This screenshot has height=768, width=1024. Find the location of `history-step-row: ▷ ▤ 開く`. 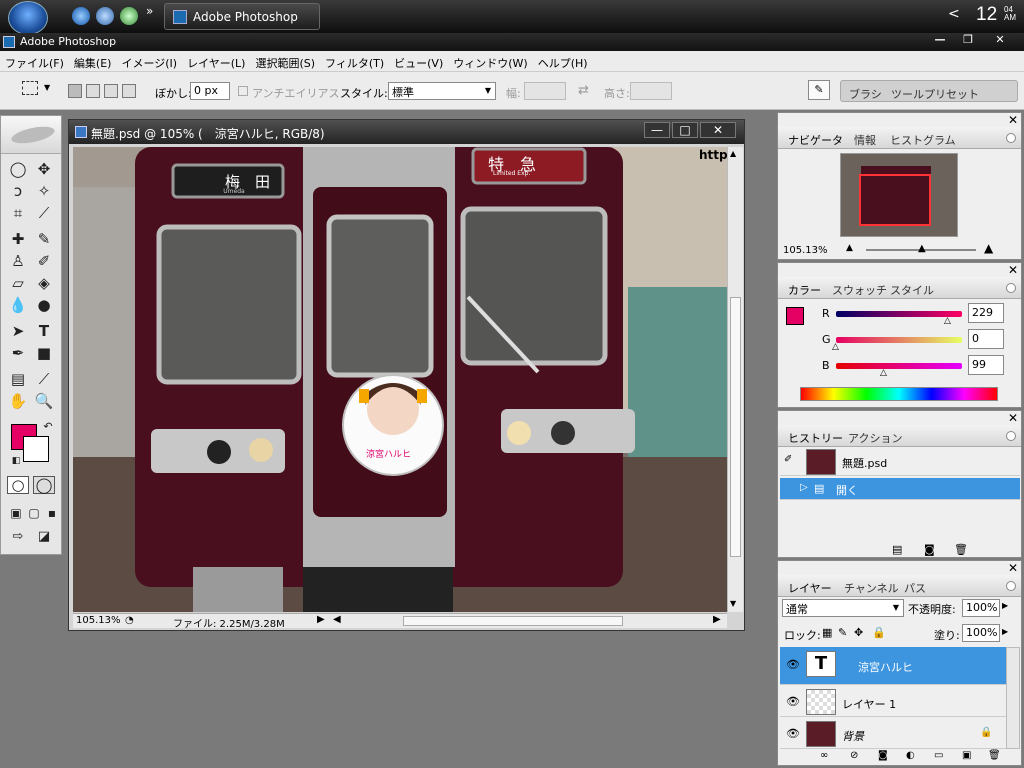

history-step-row: ▷ ▤ 開く is located at coordinates (900, 489).